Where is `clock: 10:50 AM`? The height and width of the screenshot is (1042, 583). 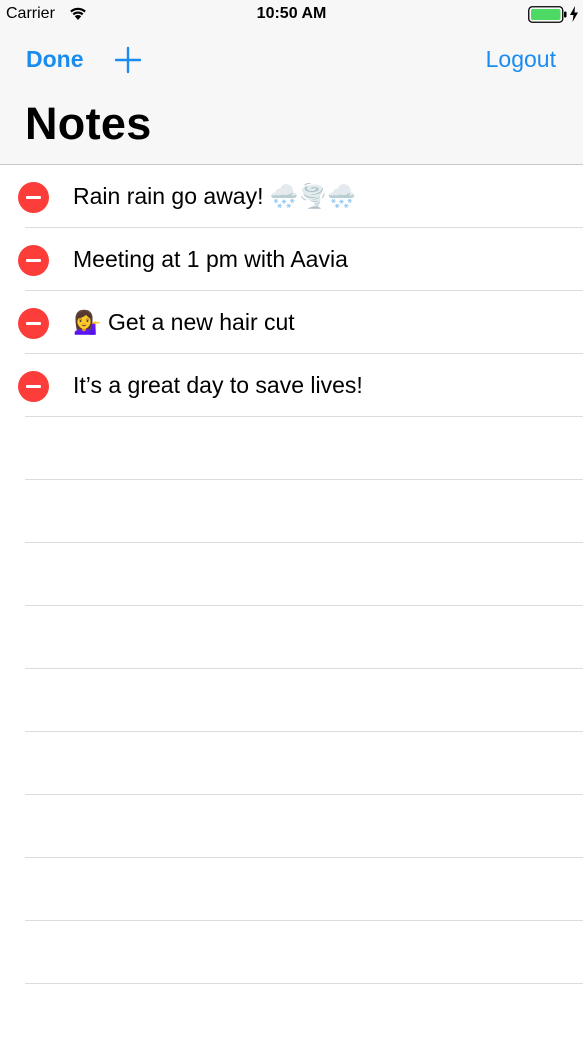 clock: 10:50 AM is located at coordinates (291, 13).